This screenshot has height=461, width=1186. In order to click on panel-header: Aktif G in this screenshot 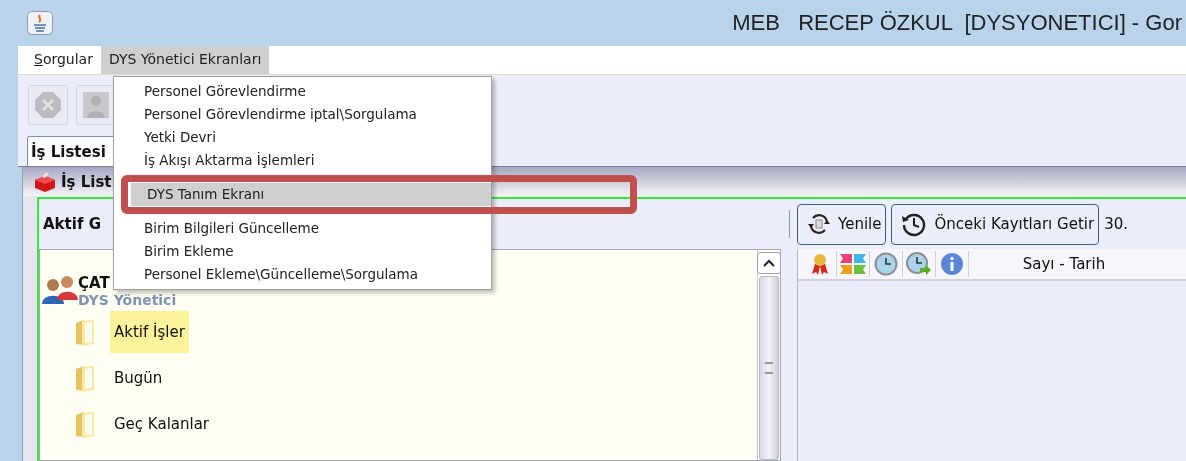, I will do `click(71, 224)`.